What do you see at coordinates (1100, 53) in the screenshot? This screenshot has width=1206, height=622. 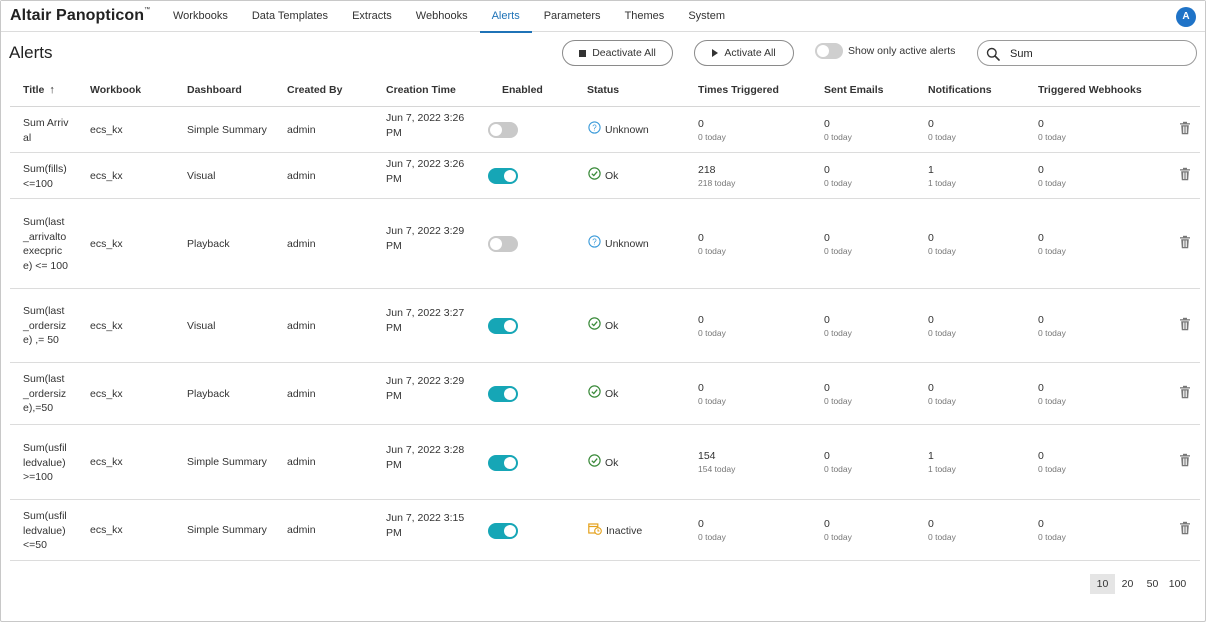 I see `search-input` at bounding box center [1100, 53].